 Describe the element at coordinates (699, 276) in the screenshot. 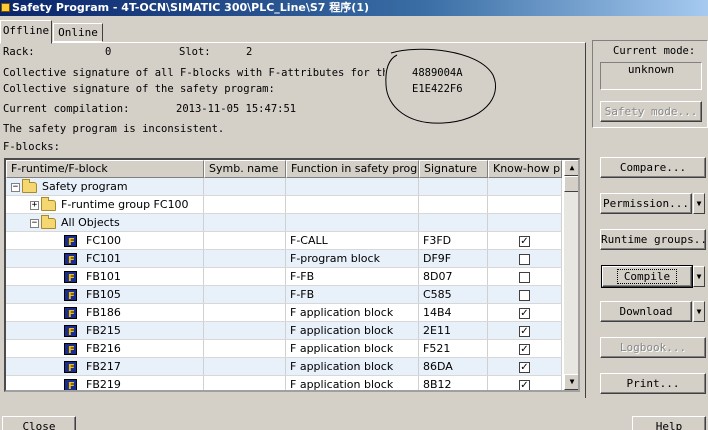

I see `compile-dropdown-icon: ▼` at that location.